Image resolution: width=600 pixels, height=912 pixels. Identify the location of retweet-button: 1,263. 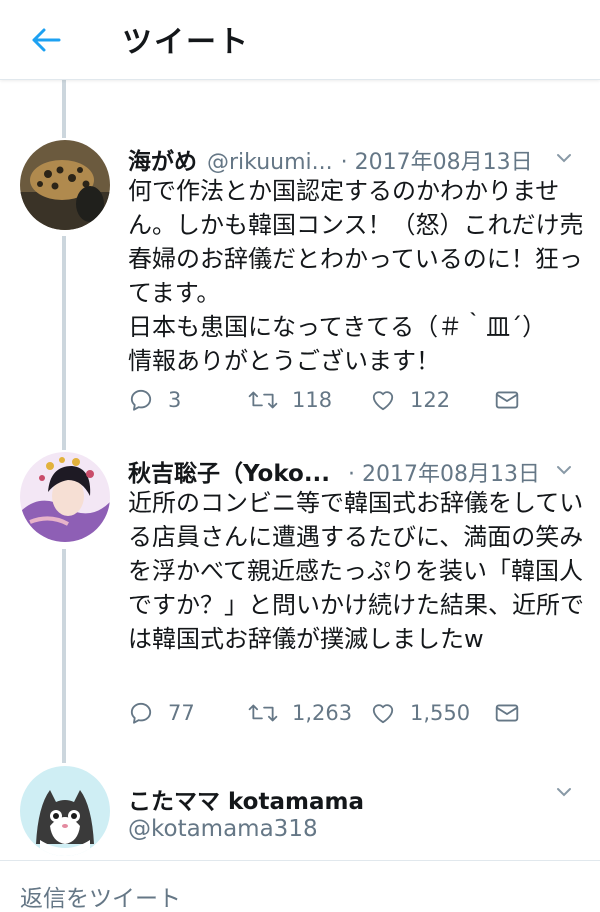
(309, 713).